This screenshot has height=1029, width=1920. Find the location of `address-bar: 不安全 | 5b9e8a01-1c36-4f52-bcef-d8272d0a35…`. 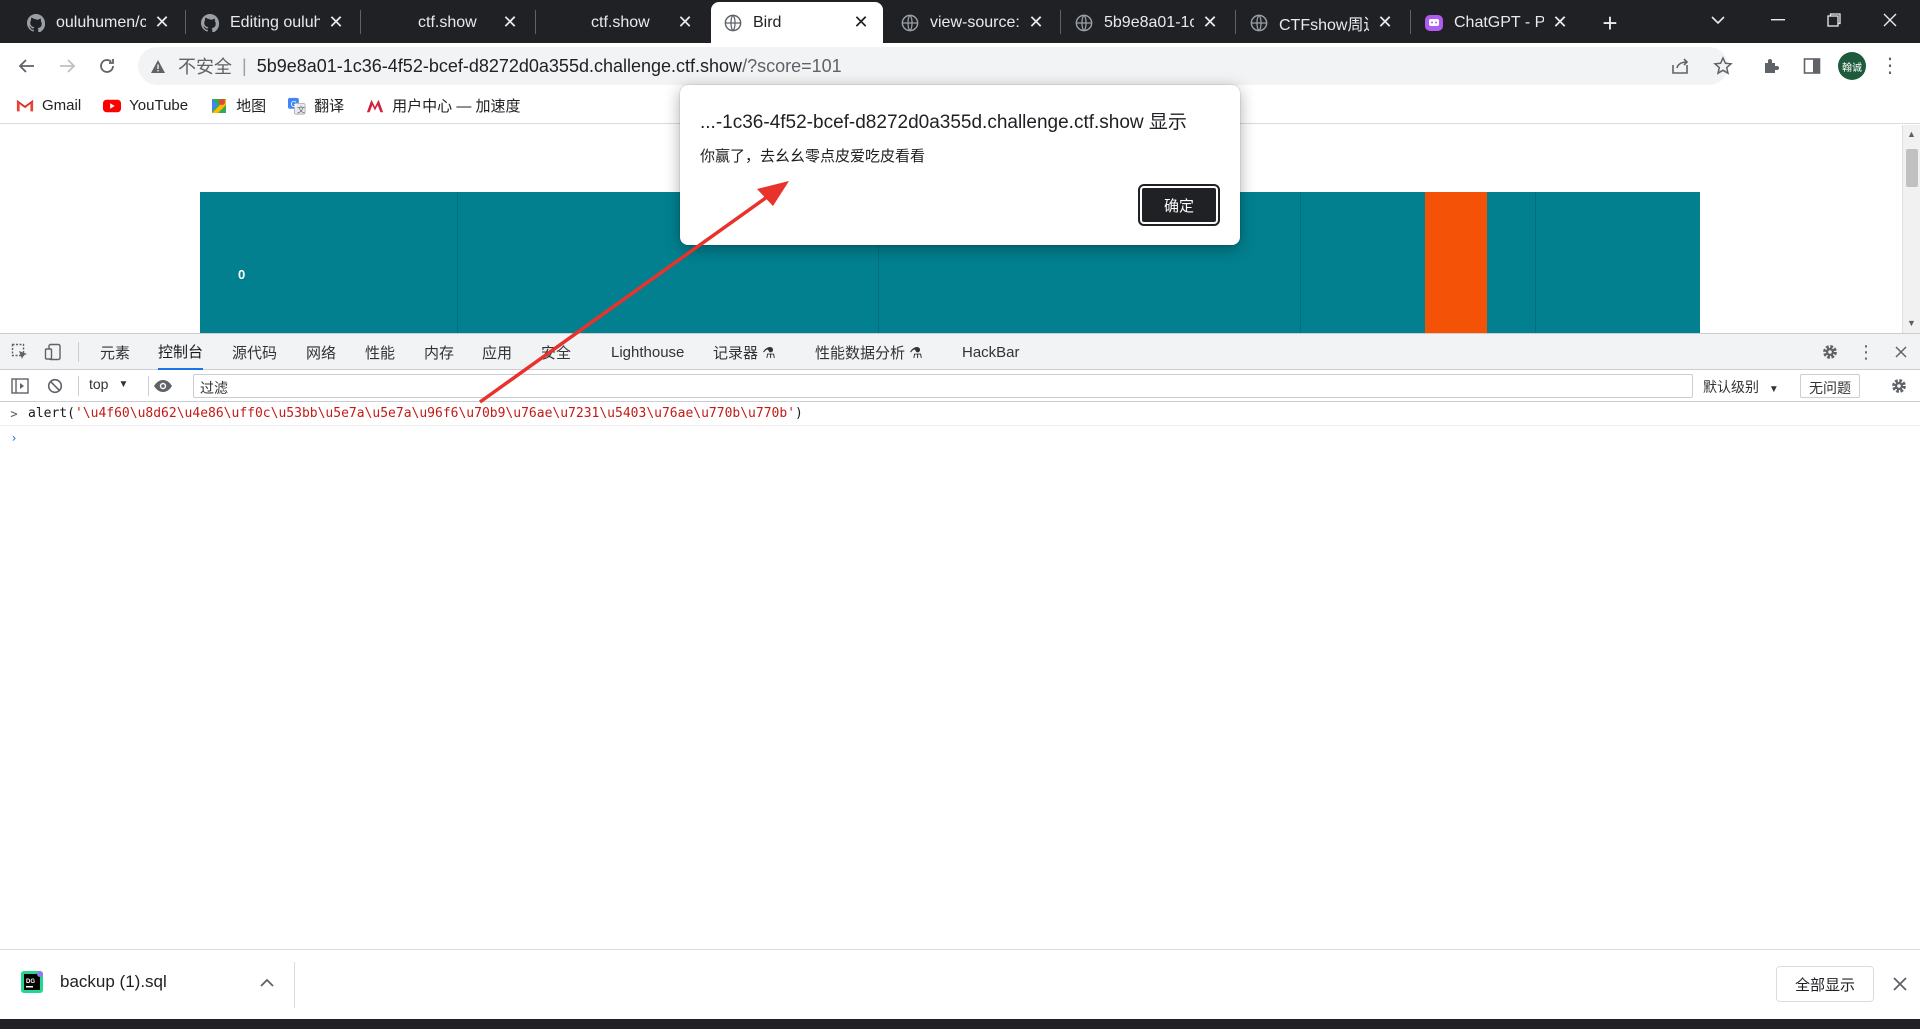

address-bar: 不安全 | 5b9e8a01-1c36-4f52-bcef-d8272d0a35… is located at coordinates (933, 66).